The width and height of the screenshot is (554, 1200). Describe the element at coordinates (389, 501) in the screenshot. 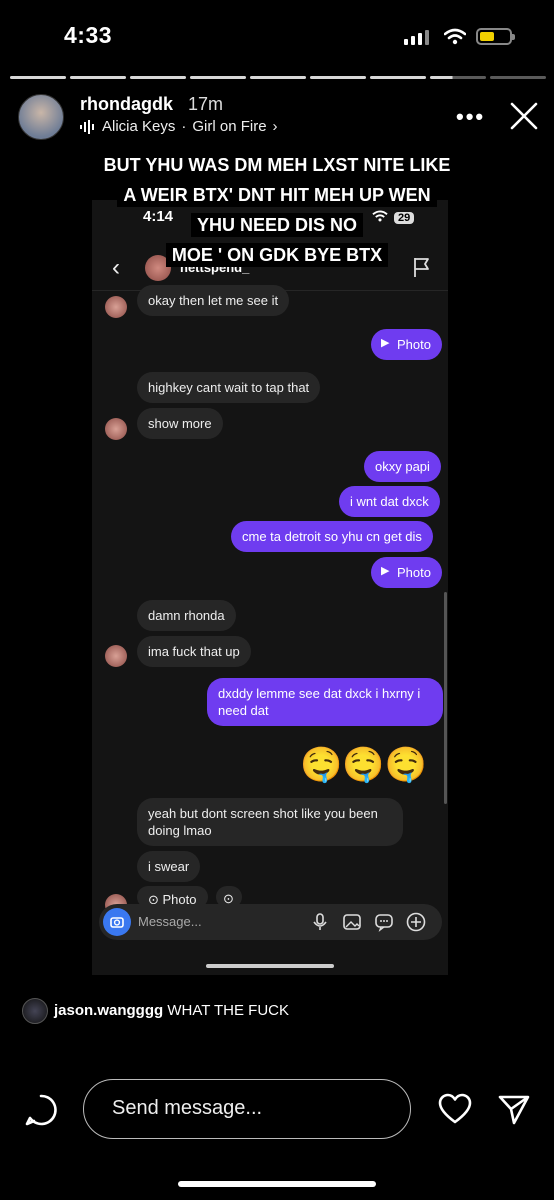

I see `message-out: i wnt dat dxck` at that location.